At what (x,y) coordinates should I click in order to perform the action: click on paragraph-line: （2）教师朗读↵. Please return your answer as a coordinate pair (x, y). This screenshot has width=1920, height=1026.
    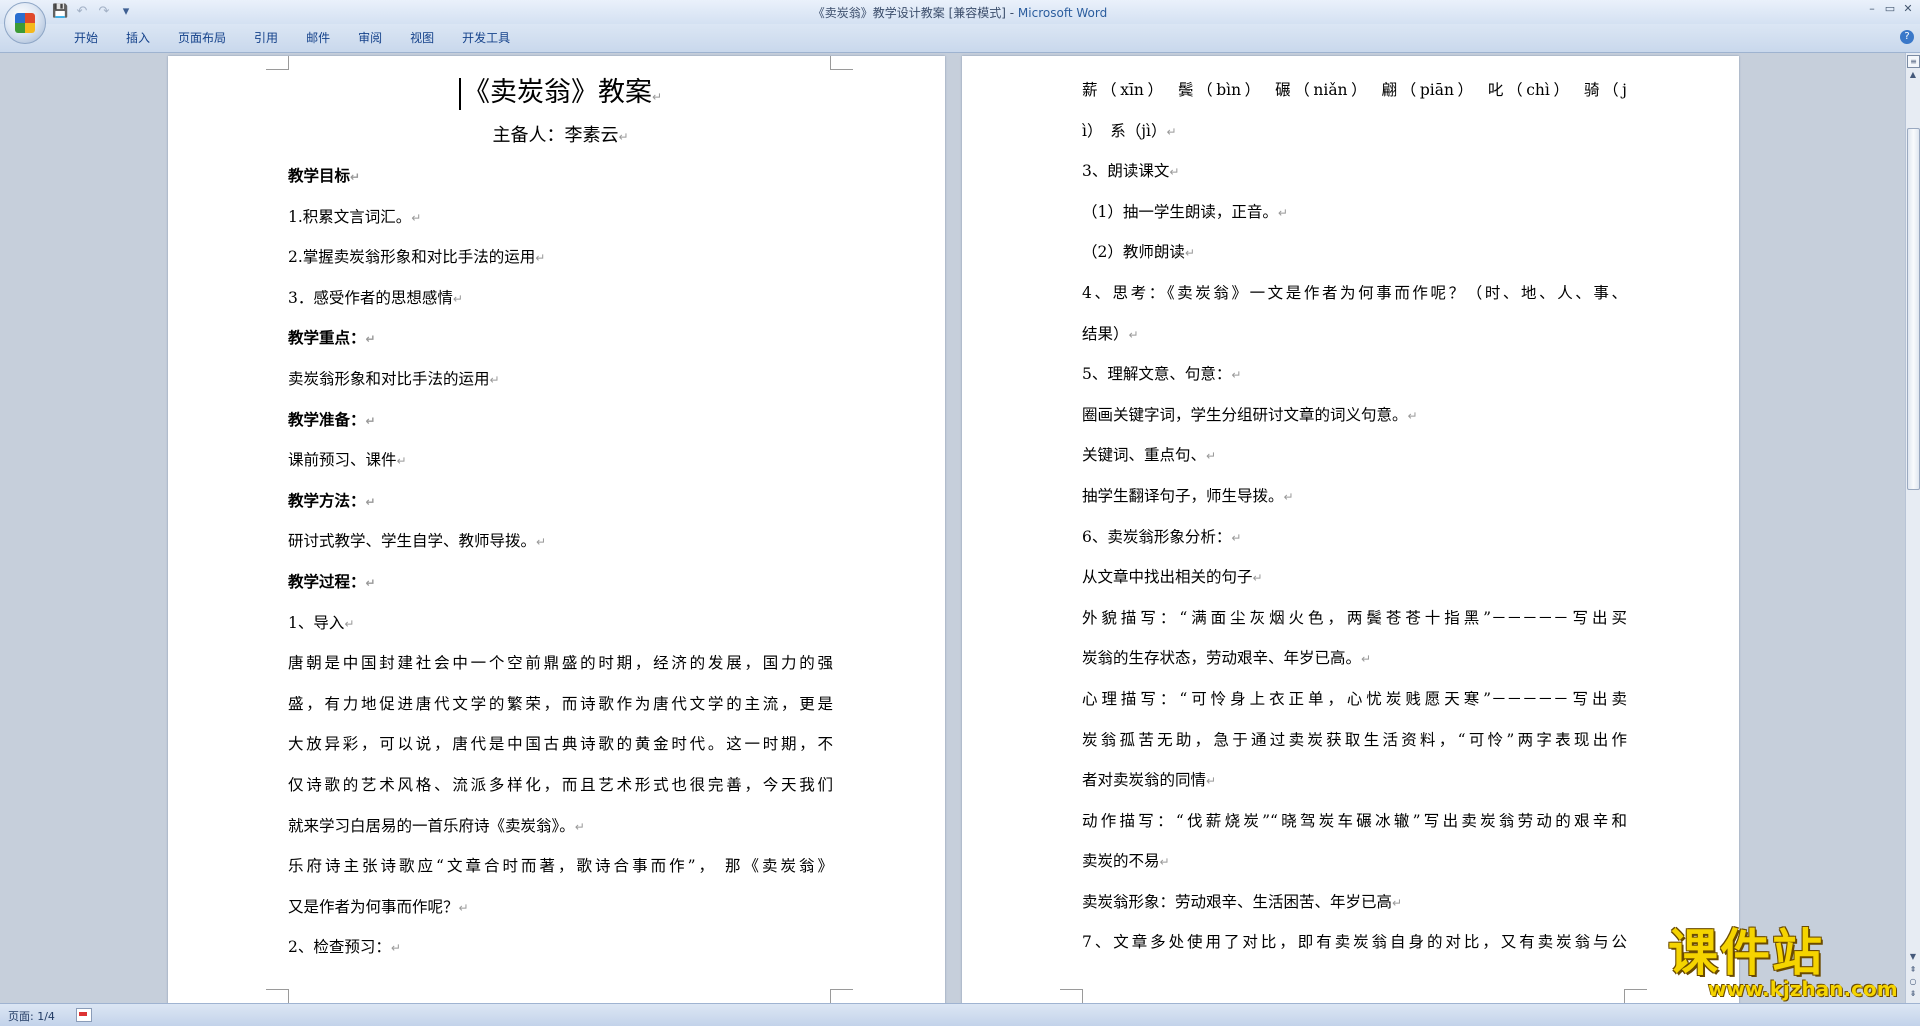
    Looking at the image, I should click on (1354, 252).